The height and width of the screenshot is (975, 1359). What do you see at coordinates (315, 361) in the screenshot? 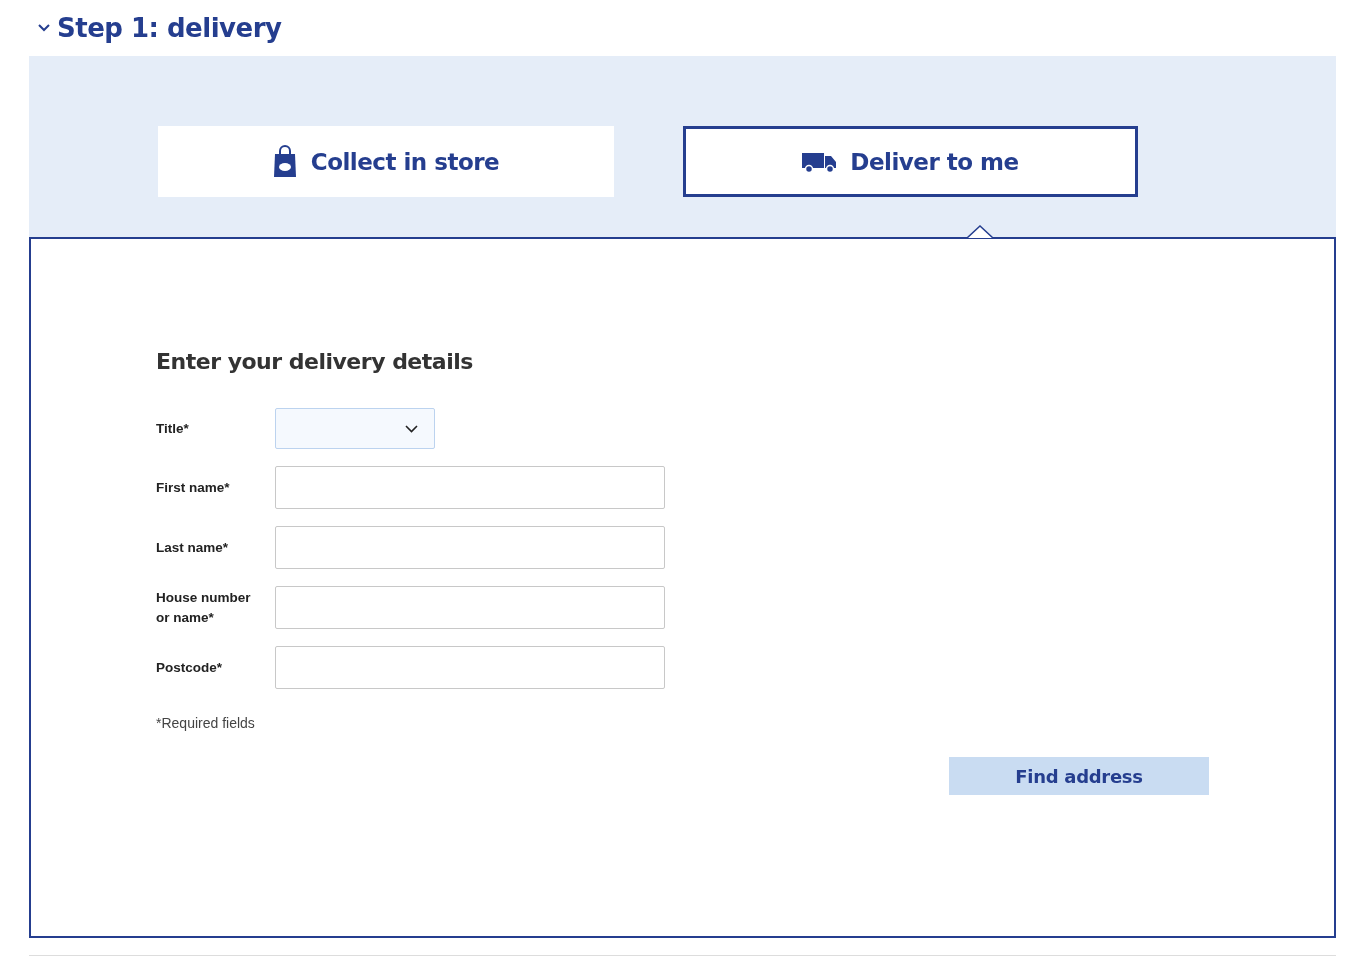
I see `form-heading: Enter your delivery details` at bounding box center [315, 361].